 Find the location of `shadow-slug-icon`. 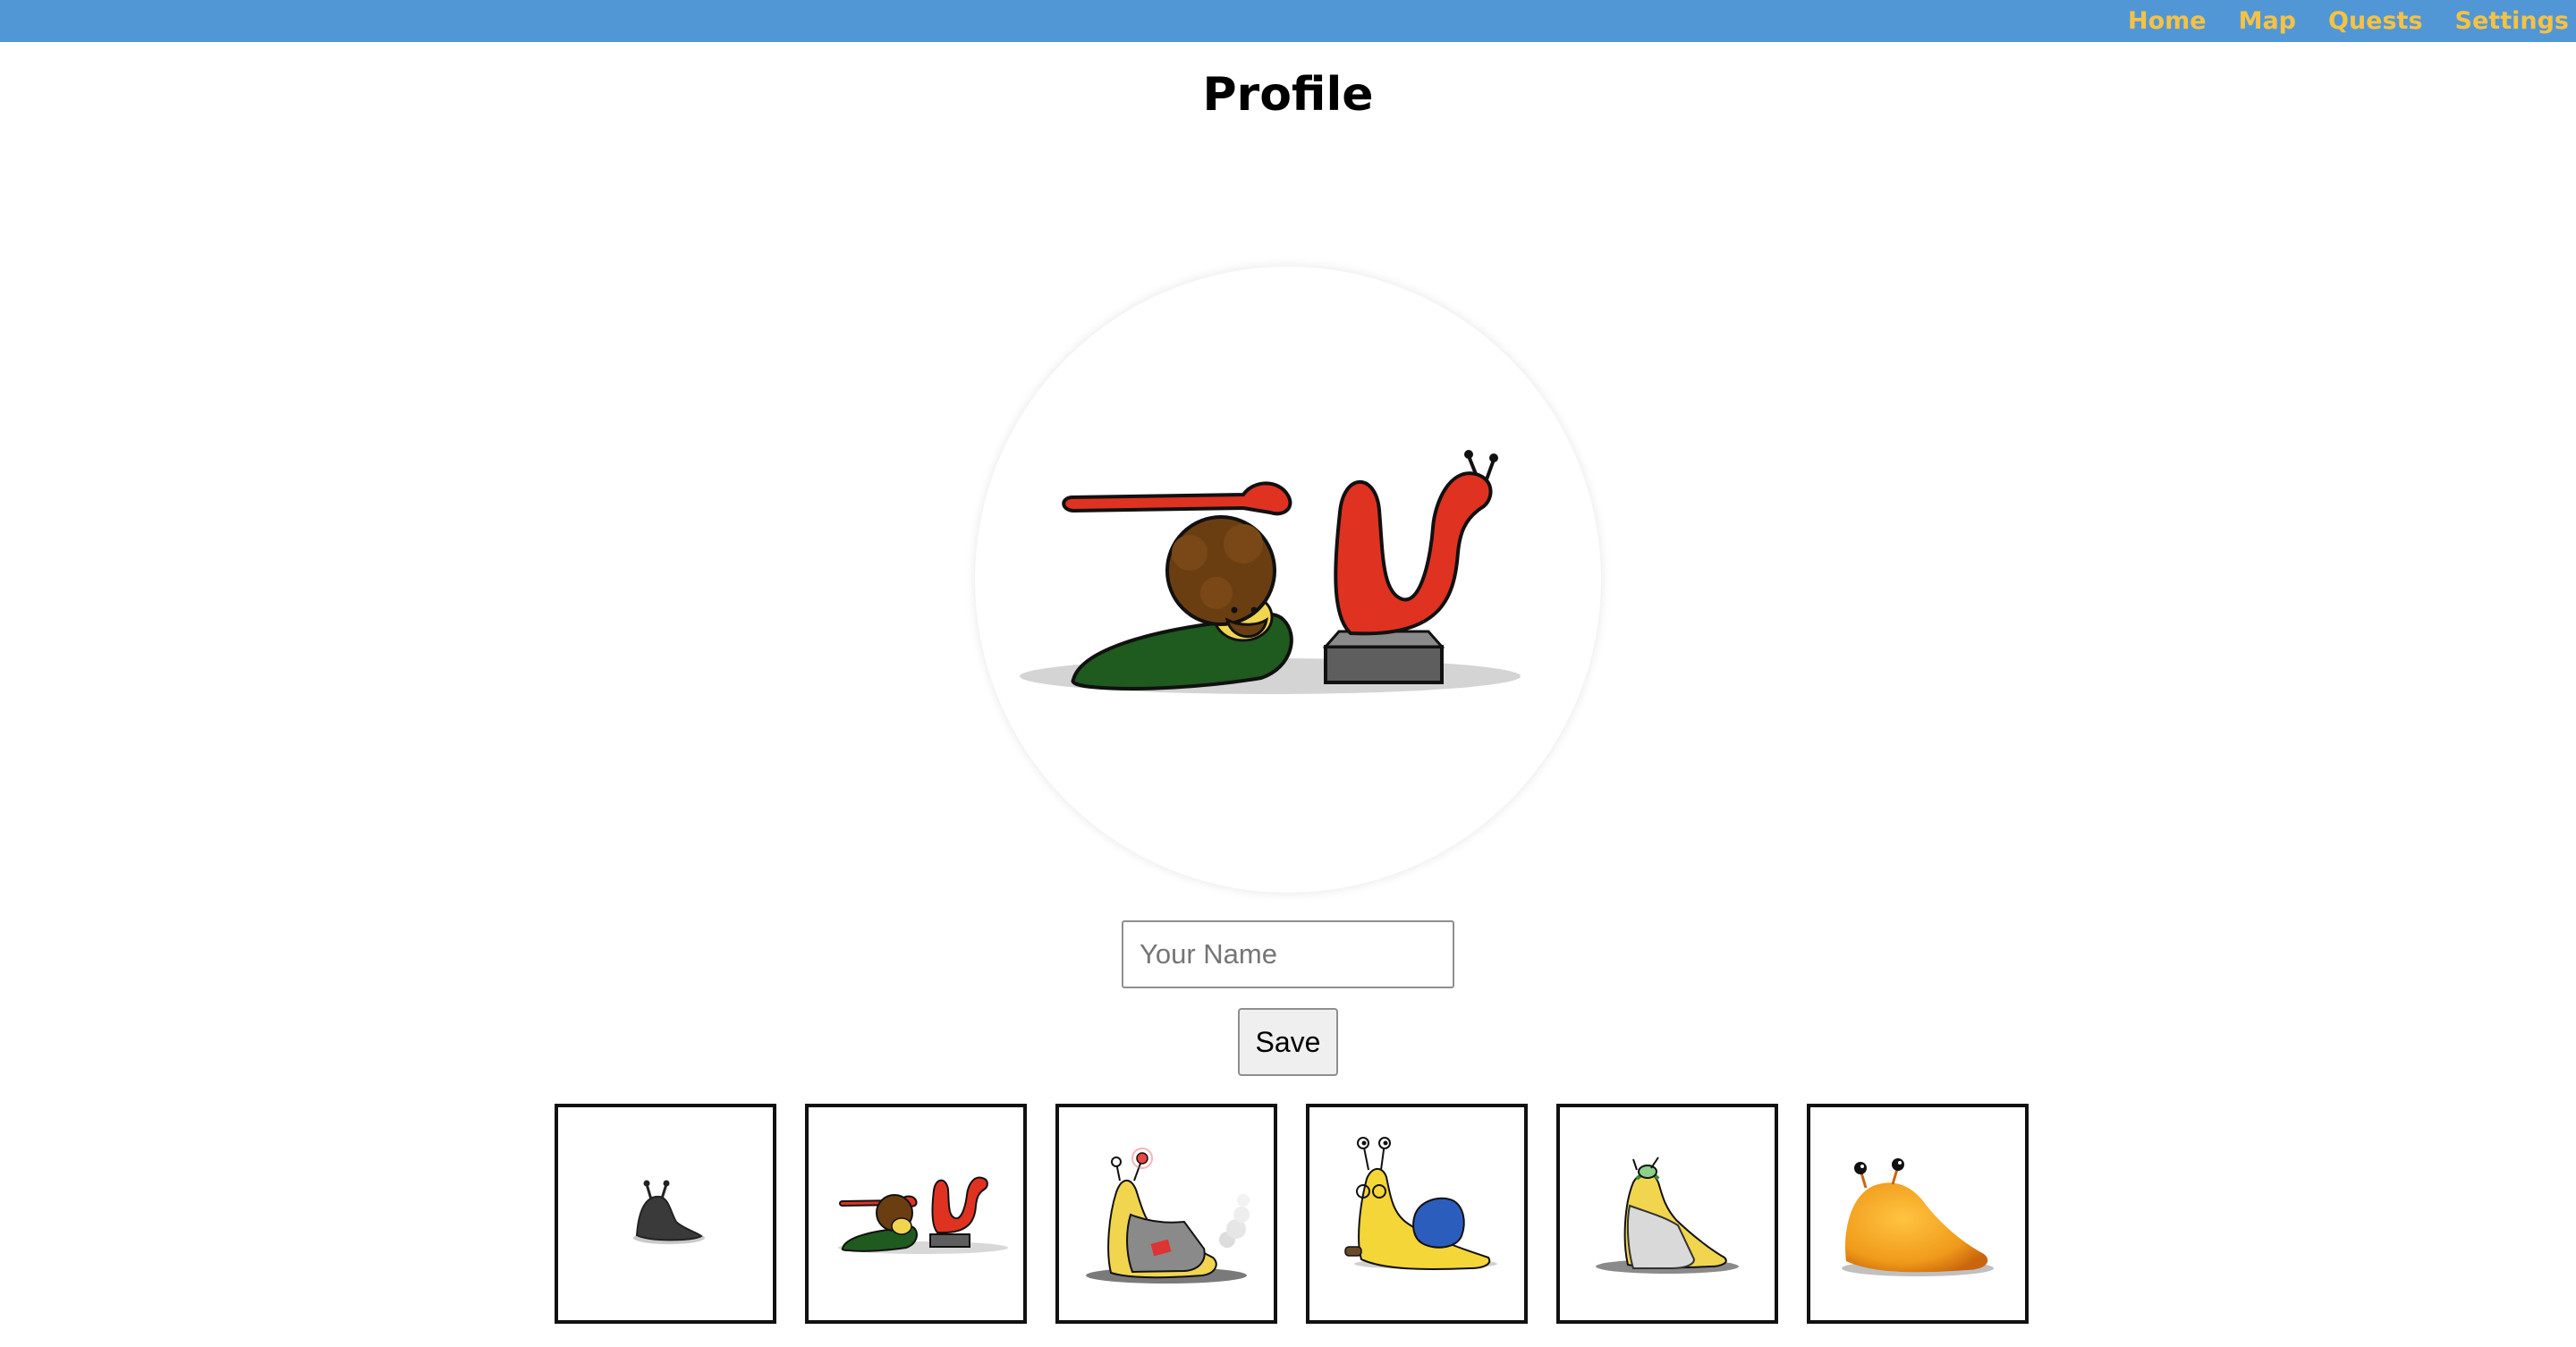

shadow-slug-icon is located at coordinates (669, 1212).